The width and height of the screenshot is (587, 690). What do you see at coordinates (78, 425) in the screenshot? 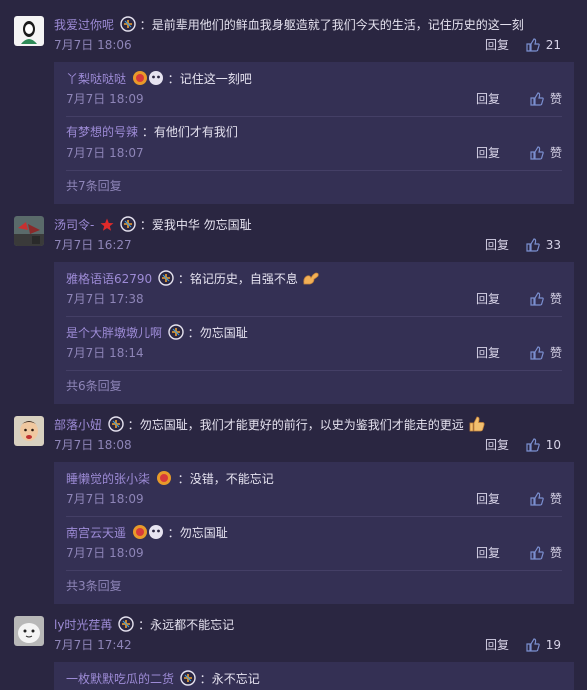
I see `comment-username: 部落小妞` at bounding box center [78, 425].